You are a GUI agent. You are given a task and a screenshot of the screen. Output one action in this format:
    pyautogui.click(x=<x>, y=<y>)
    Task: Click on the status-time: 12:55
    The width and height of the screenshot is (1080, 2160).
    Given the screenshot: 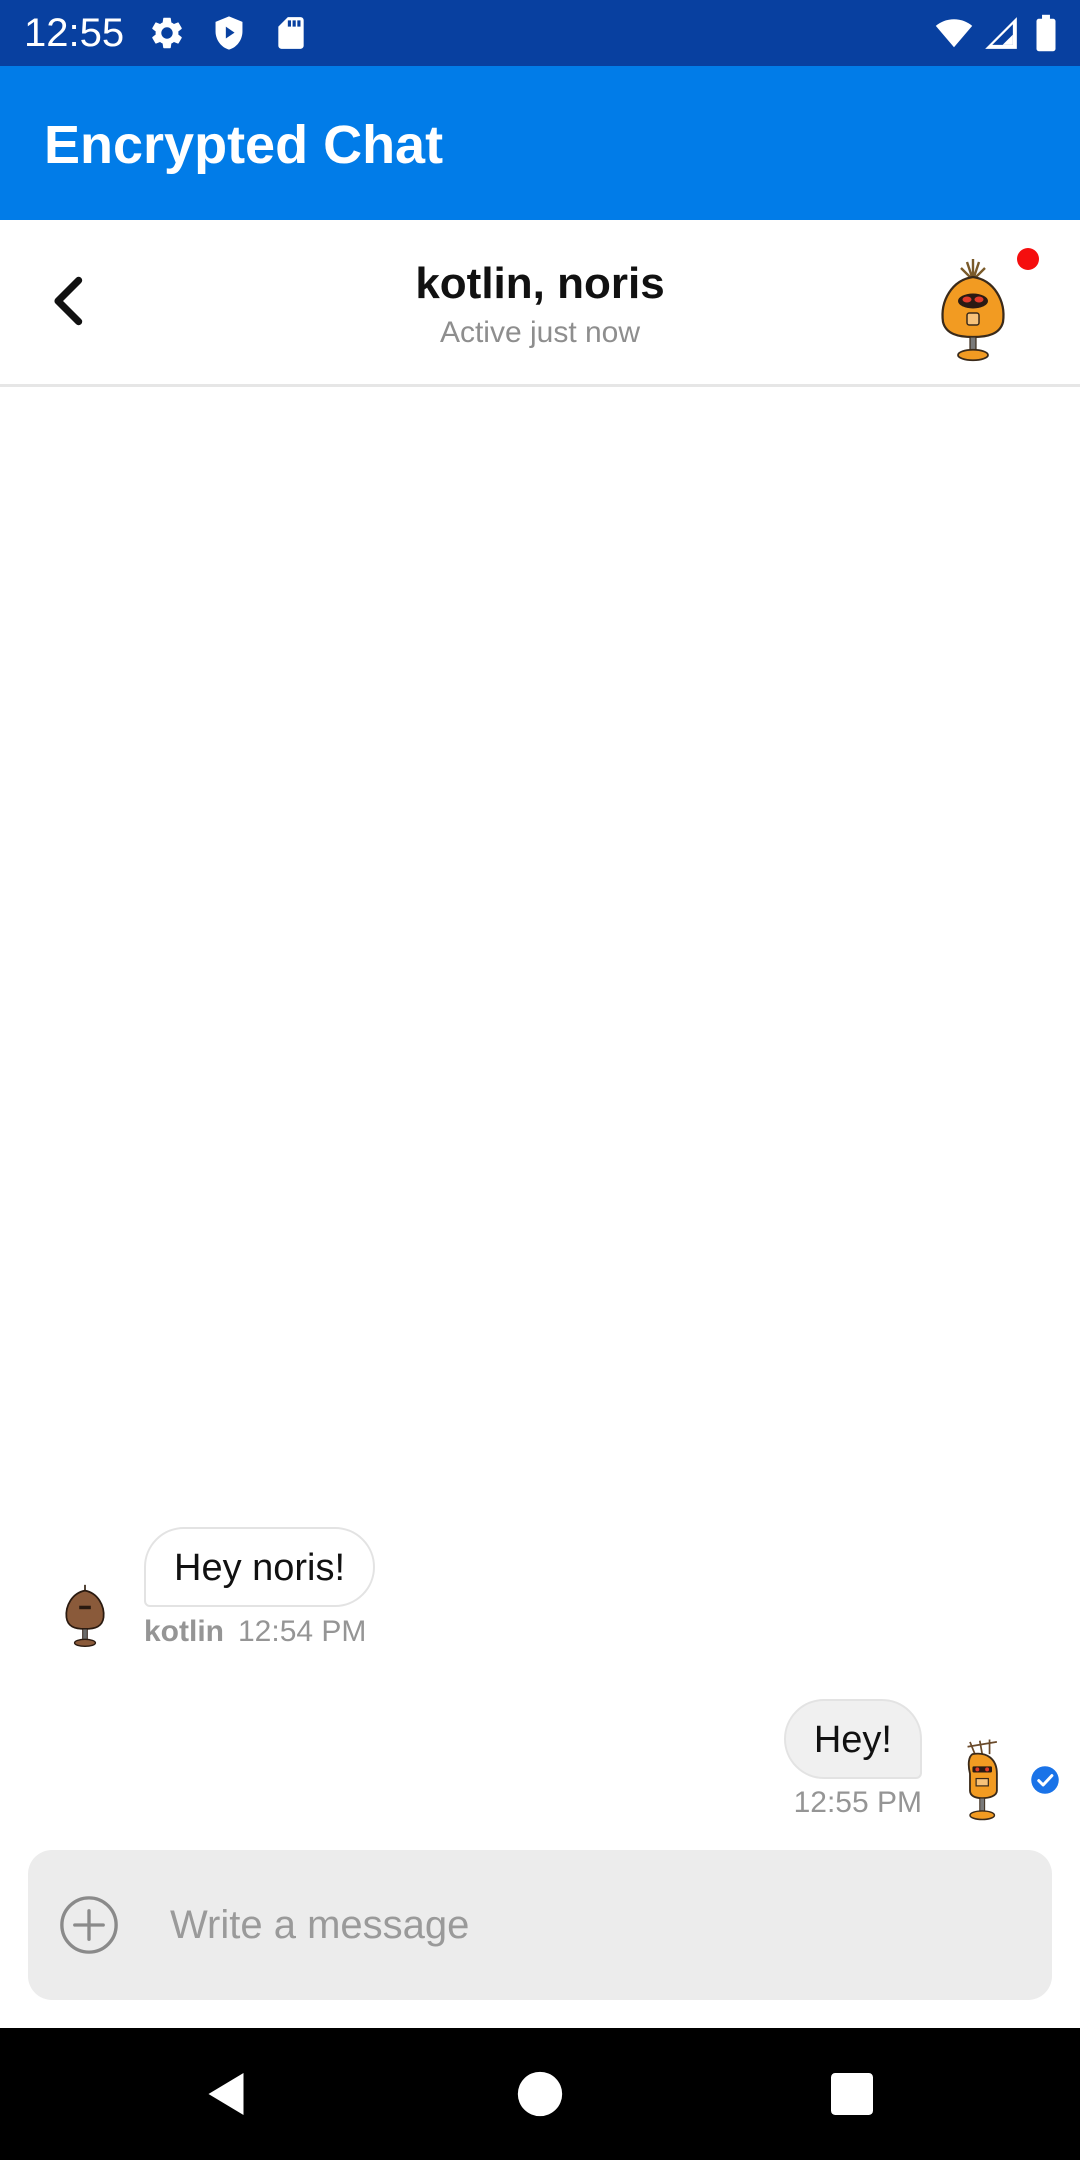 What is the action you would take?
    pyautogui.click(x=74, y=33)
    